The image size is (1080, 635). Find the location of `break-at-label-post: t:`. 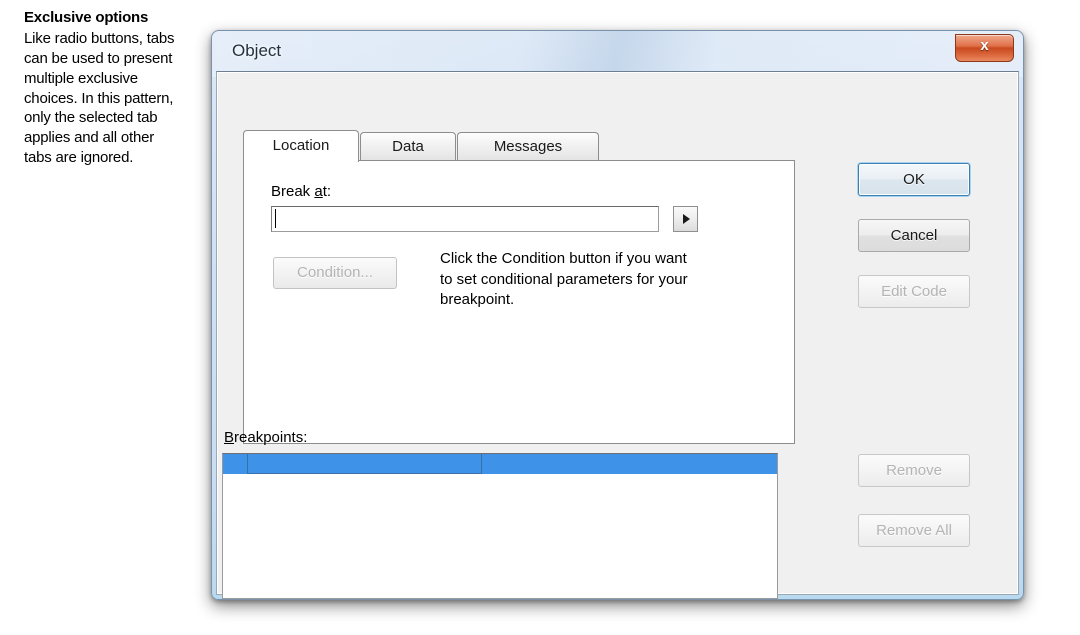

break-at-label-post: t: is located at coordinates (327, 191).